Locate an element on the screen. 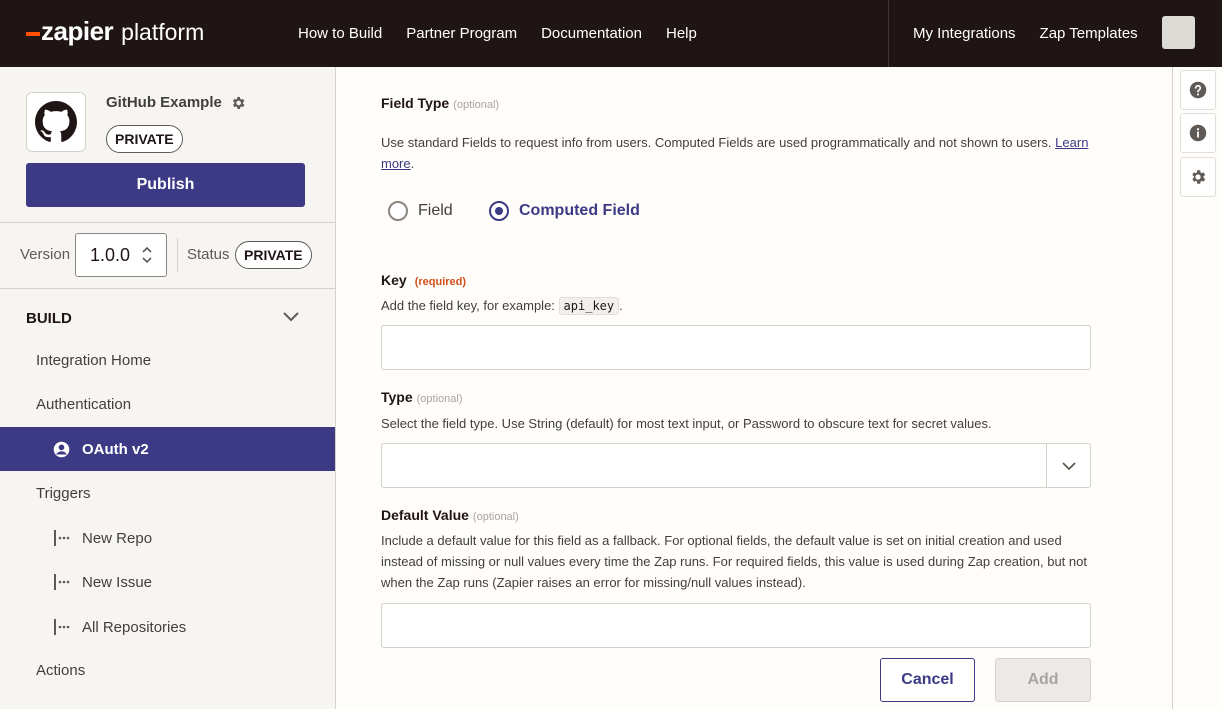 The width and height of the screenshot is (1222, 709). info-icon is located at coordinates (1198, 133).